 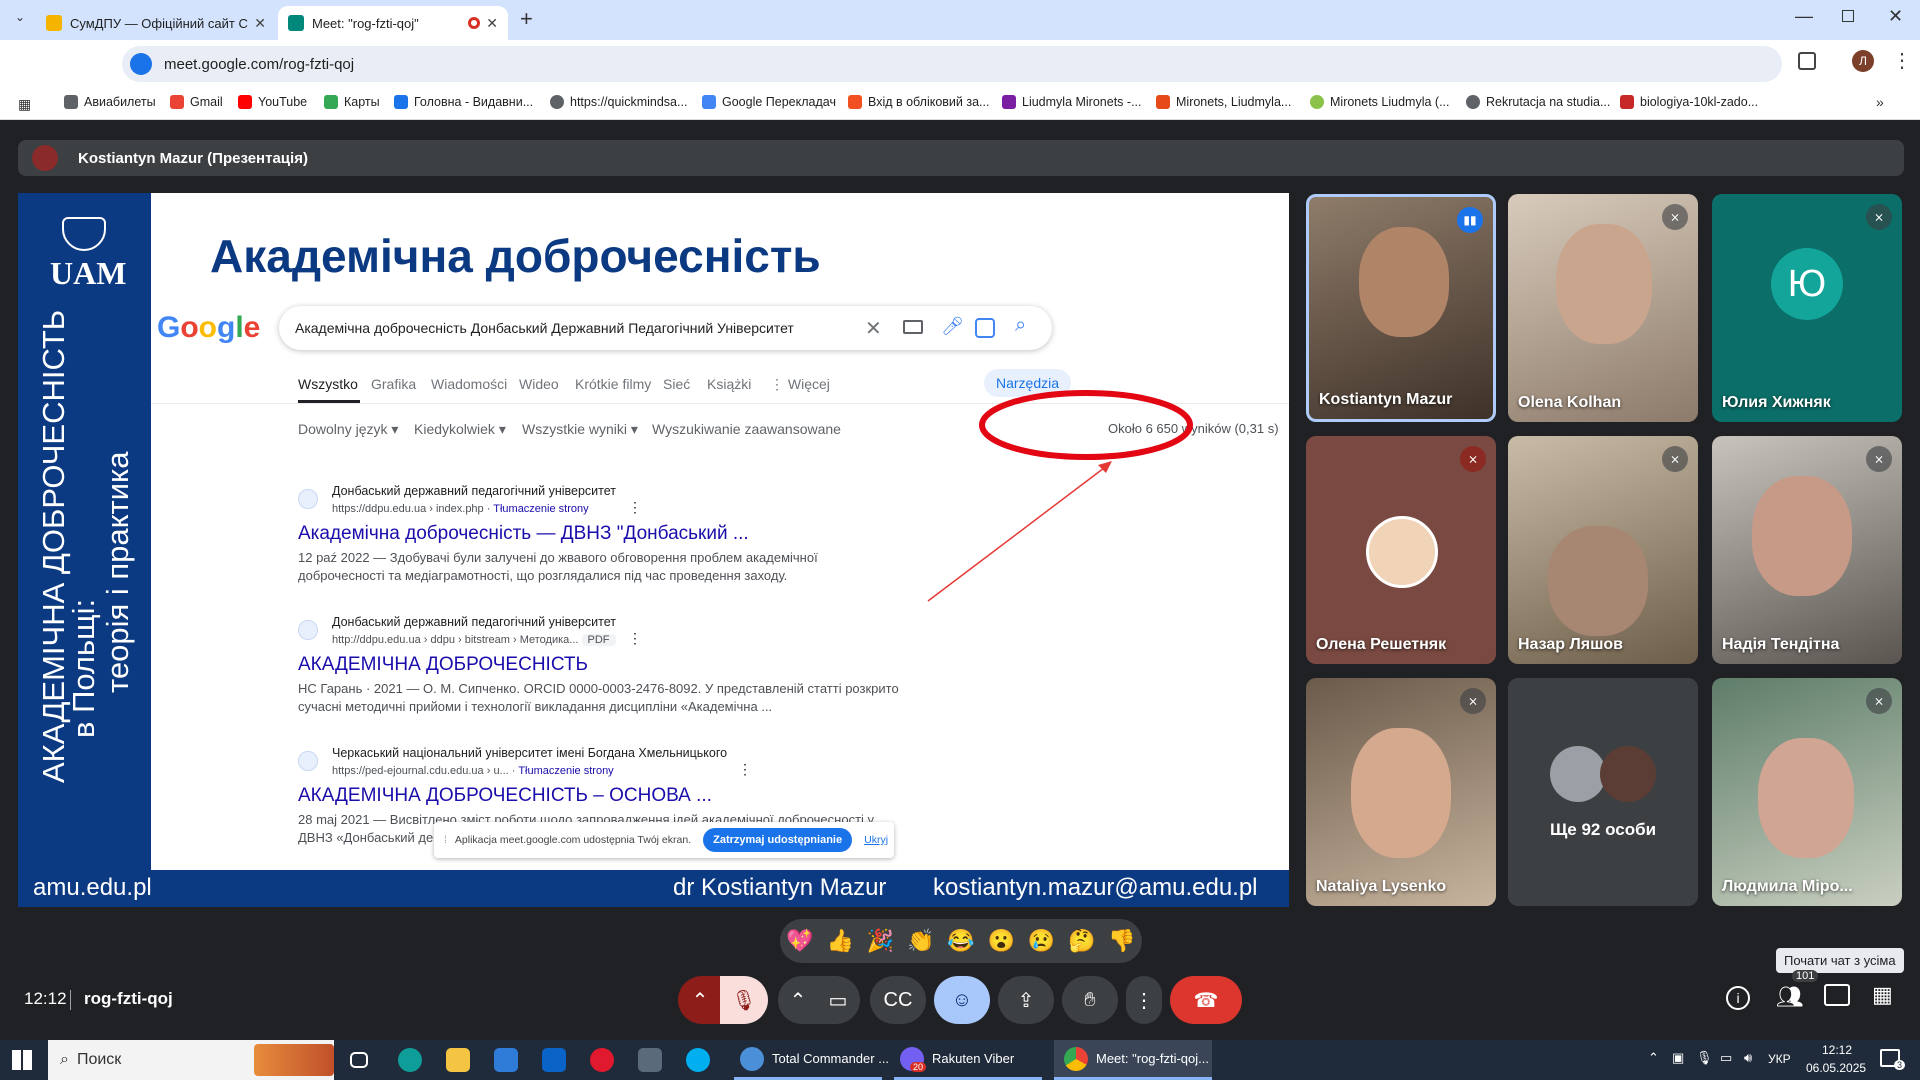 I want to click on calculator-icon, so click(x=654, y=1060).